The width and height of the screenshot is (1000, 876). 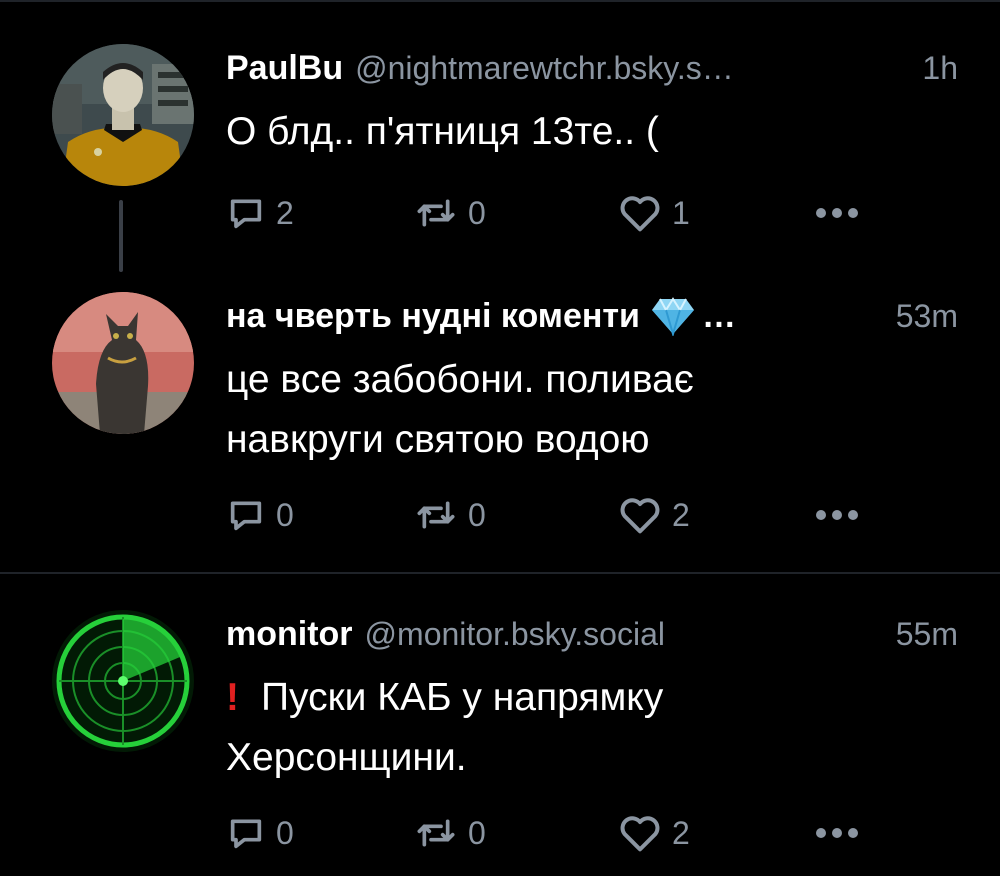 What do you see at coordinates (442, 131) in the screenshot?
I see `post-text: О блд.. п'ятниця 13те.. (` at bounding box center [442, 131].